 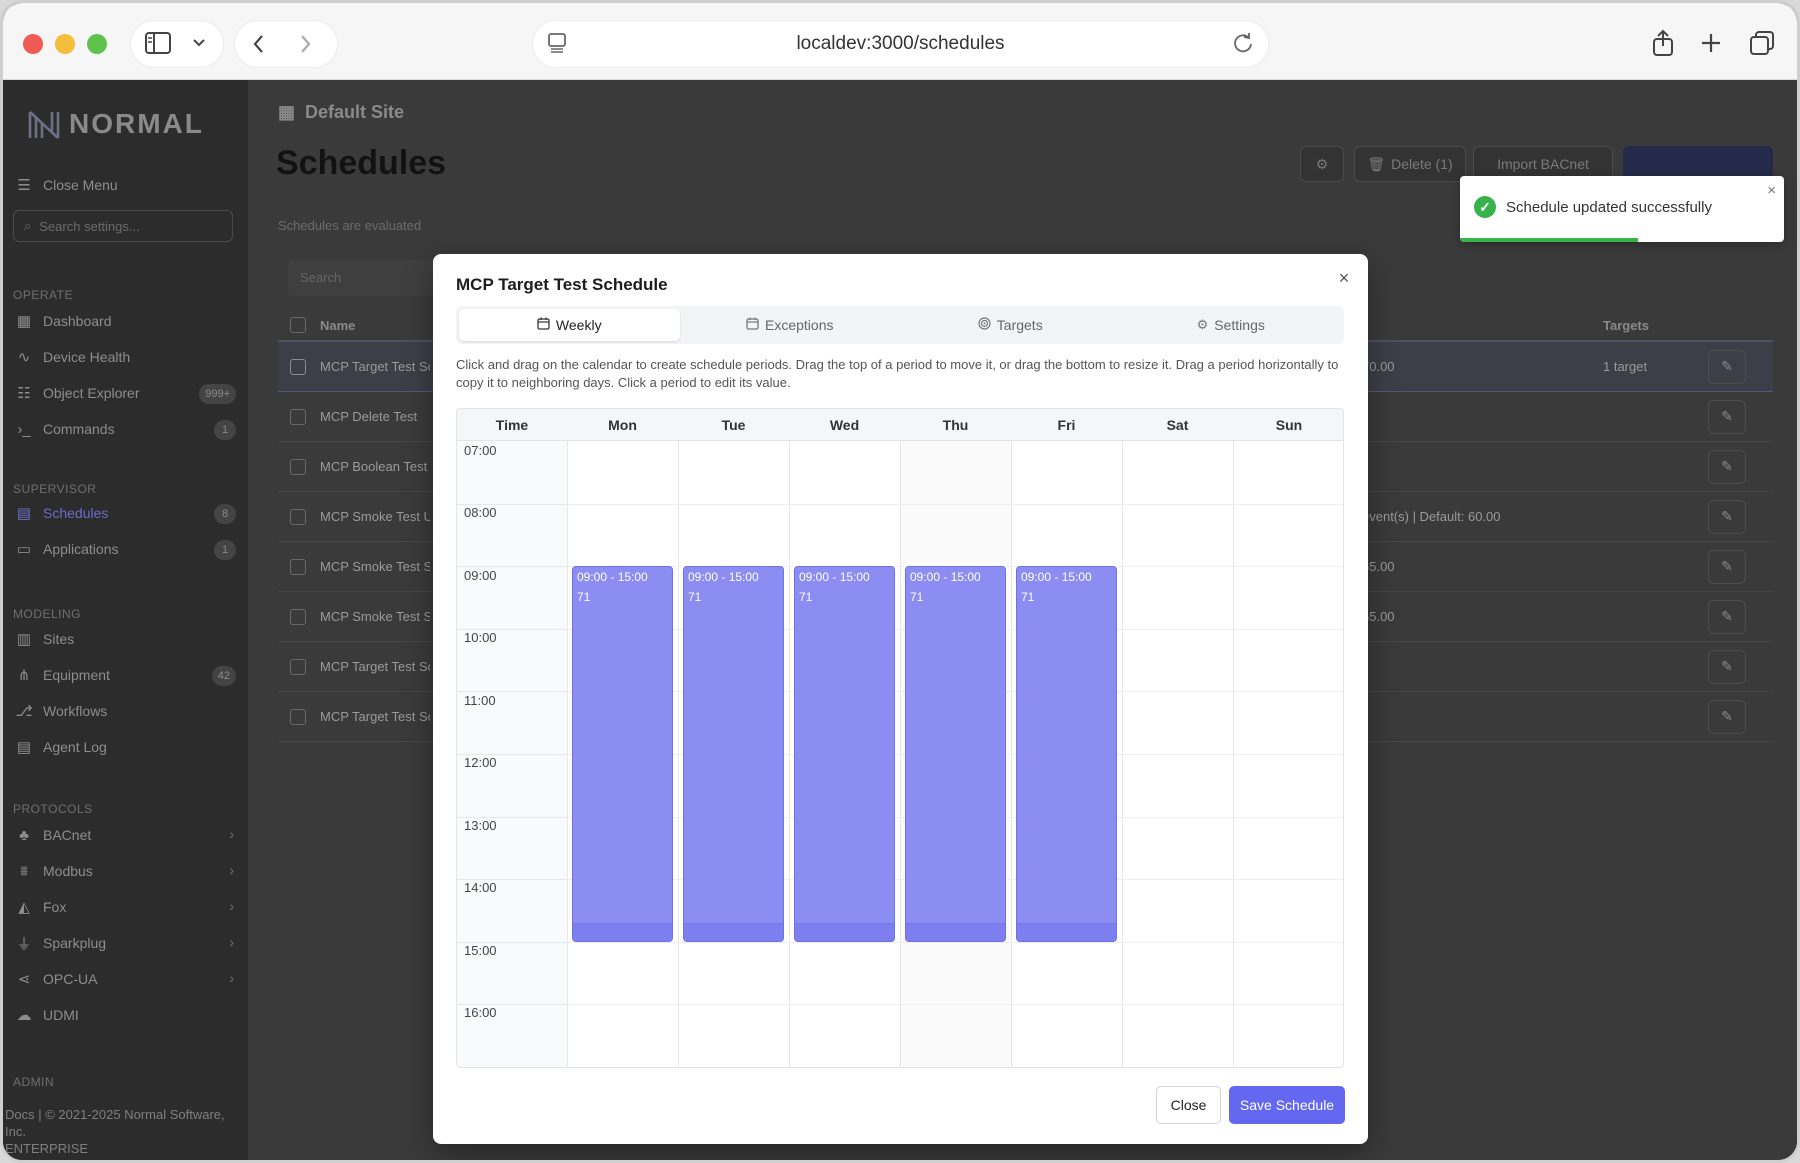 What do you see at coordinates (60, 943) in the screenshot?
I see `sidebar-item-sparkplug: ⏚ Sparkplug` at bounding box center [60, 943].